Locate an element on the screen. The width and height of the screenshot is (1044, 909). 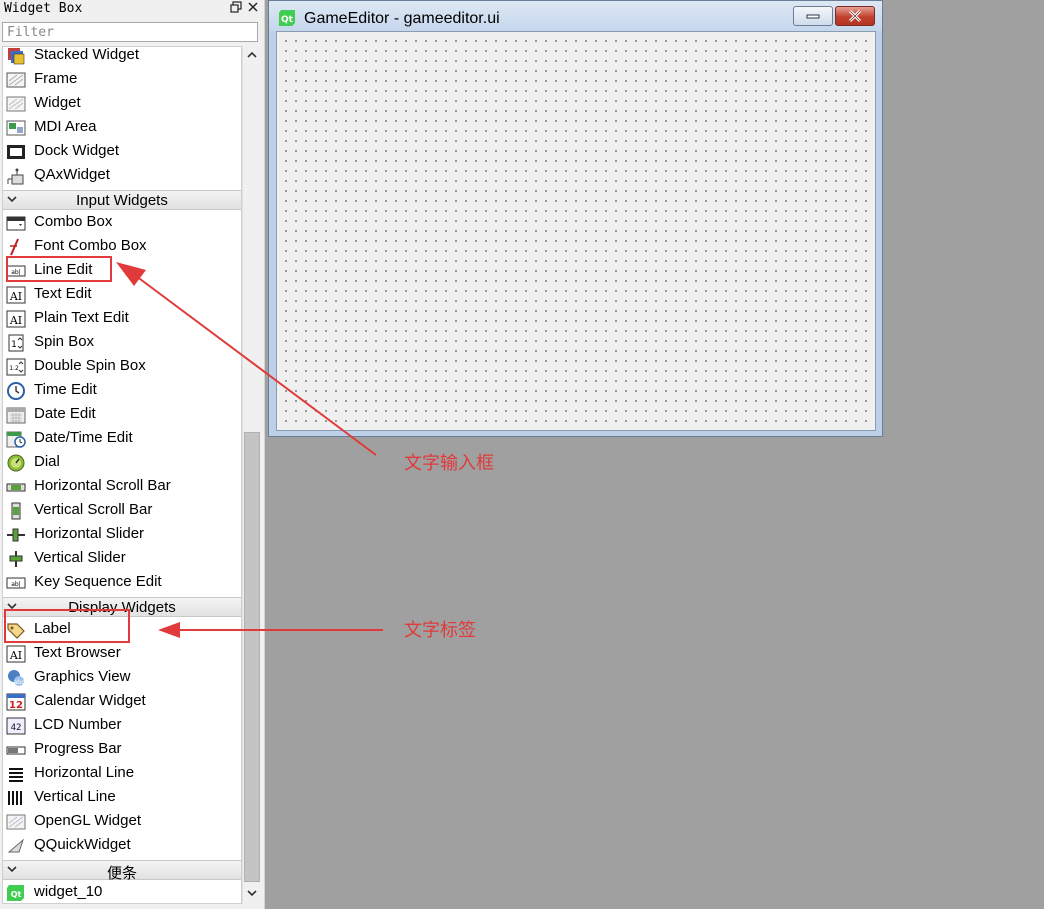
line-edit-annotation: 文字输入框 is located at coordinates (449, 463).